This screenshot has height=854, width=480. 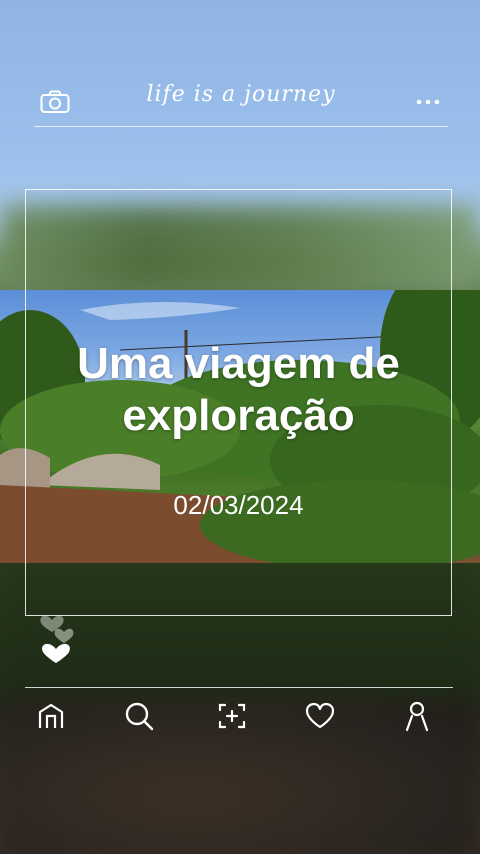 What do you see at coordinates (239, 687) in the screenshot?
I see `nav-divider` at bounding box center [239, 687].